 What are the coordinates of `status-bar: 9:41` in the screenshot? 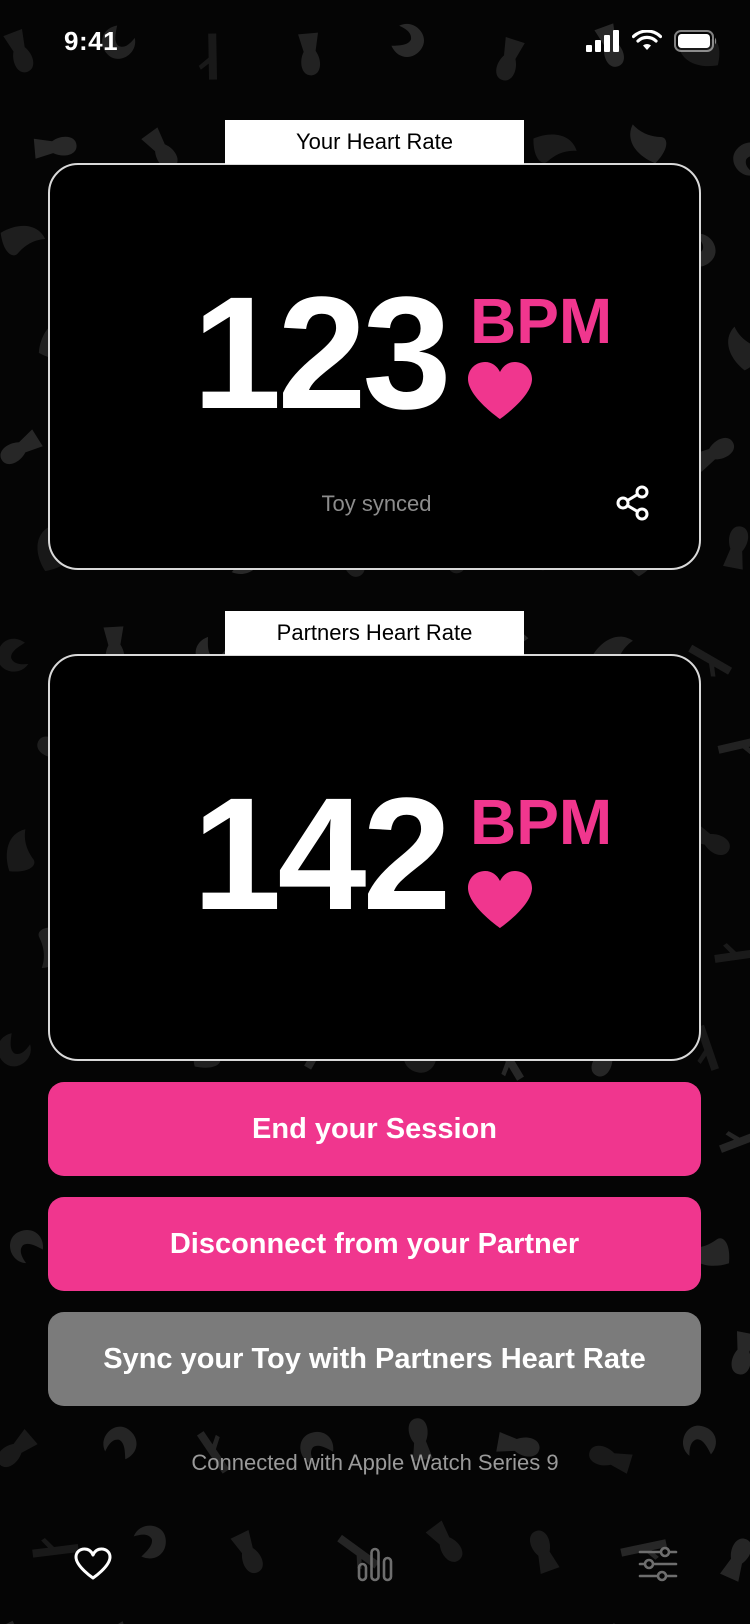 It's located at (375, 45).